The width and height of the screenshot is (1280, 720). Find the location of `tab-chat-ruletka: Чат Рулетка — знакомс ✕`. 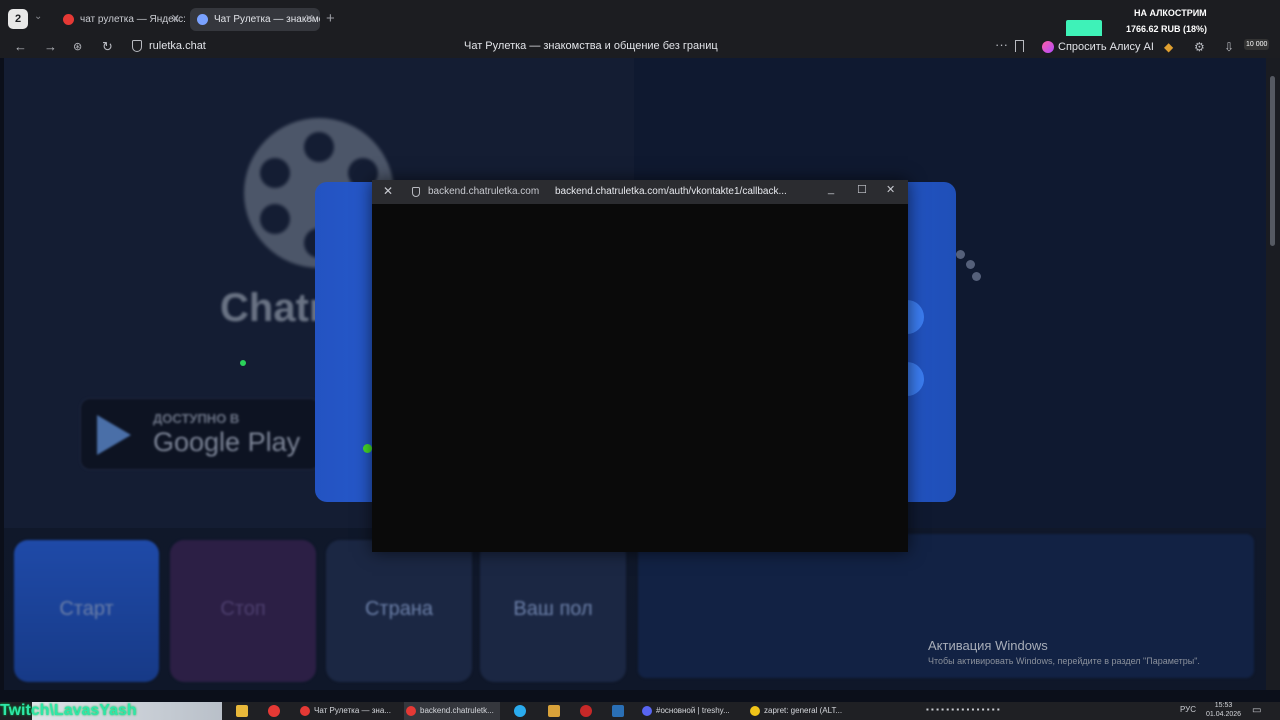

tab-chat-ruletka: Чат Рулетка — знакомс ✕ is located at coordinates (255, 19).